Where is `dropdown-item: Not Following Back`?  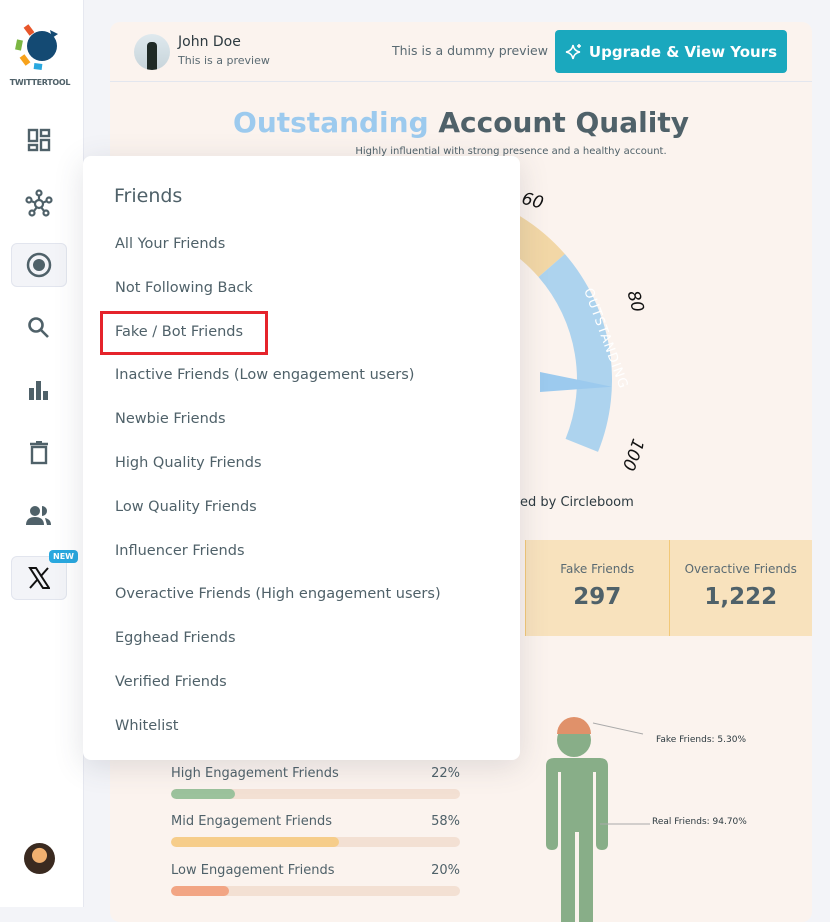
dropdown-item: Not Following Back is located at coordinates (184, 288).